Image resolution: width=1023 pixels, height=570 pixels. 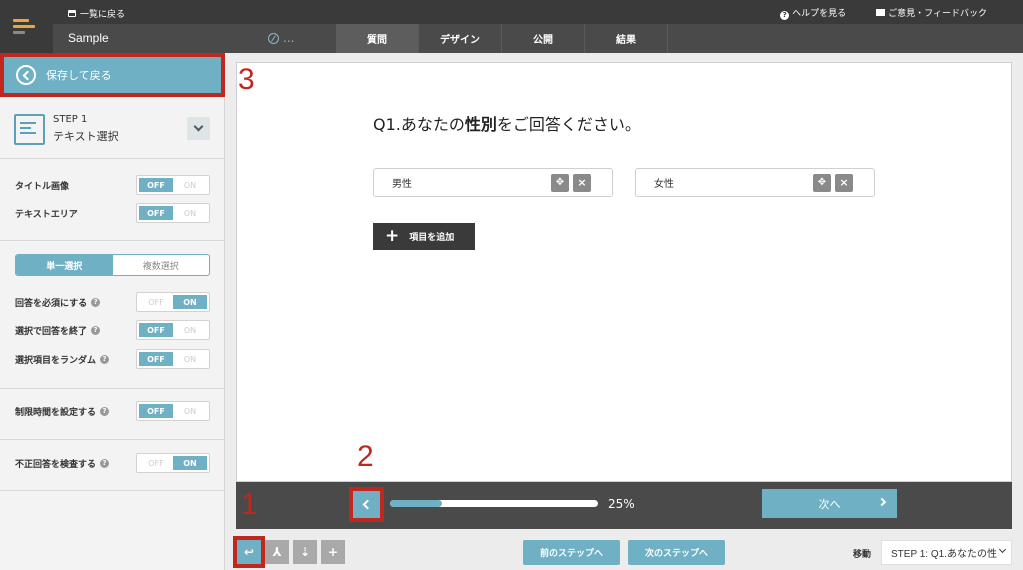 I want to click on progress-text: 25%, so click(x=621, y=504).